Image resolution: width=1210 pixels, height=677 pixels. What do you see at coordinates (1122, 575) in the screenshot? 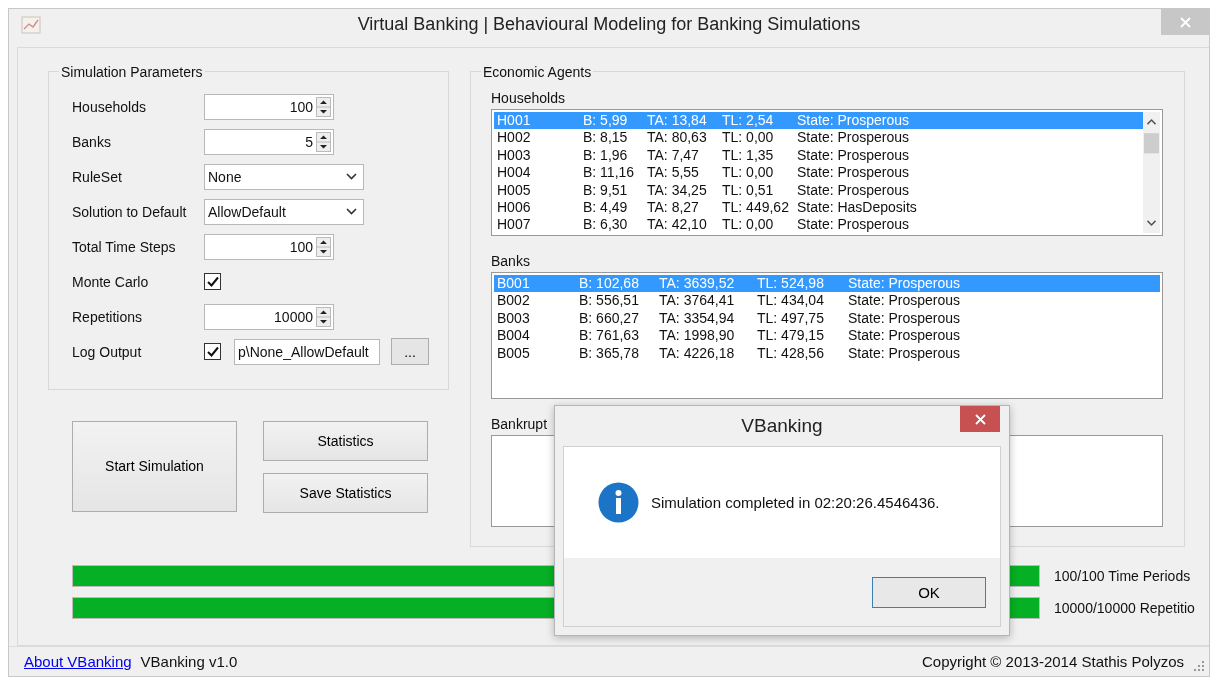
I see `progress-label: 100/100 Time Periods` at bounding box center [1122, 575].